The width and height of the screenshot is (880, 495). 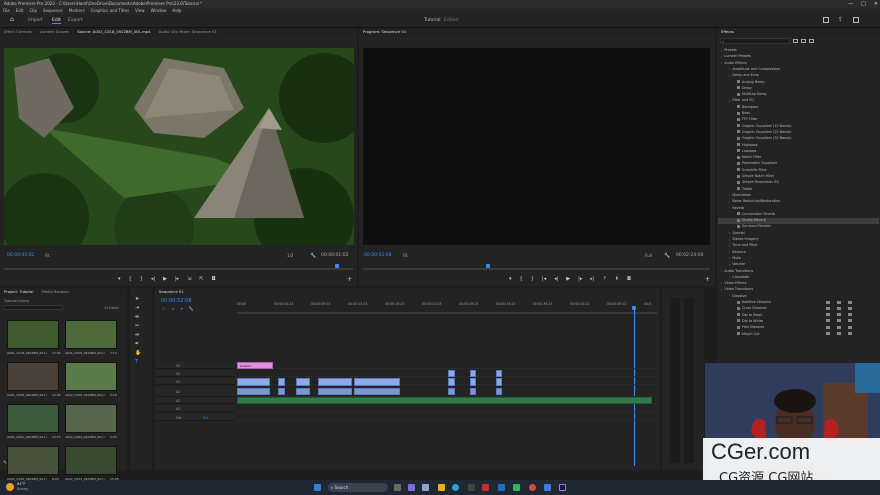 What do you see at coordinates (764, 126) in the screenshot?
I see `effect-item: Graphic Equalizer (10 Bands)` at bounding box center [764, 126].